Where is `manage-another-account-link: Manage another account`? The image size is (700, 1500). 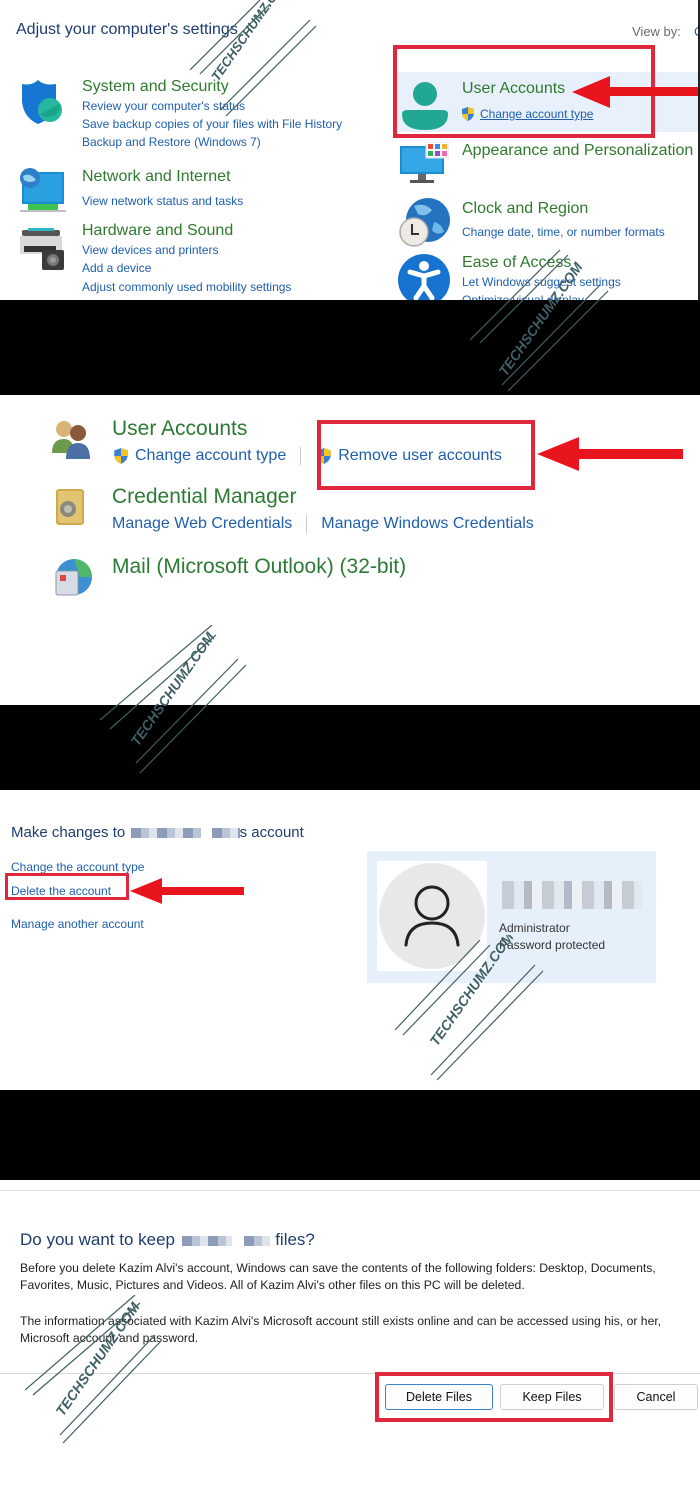
manage-another-account-link: Manage another account is located at coordinates (77, 924).